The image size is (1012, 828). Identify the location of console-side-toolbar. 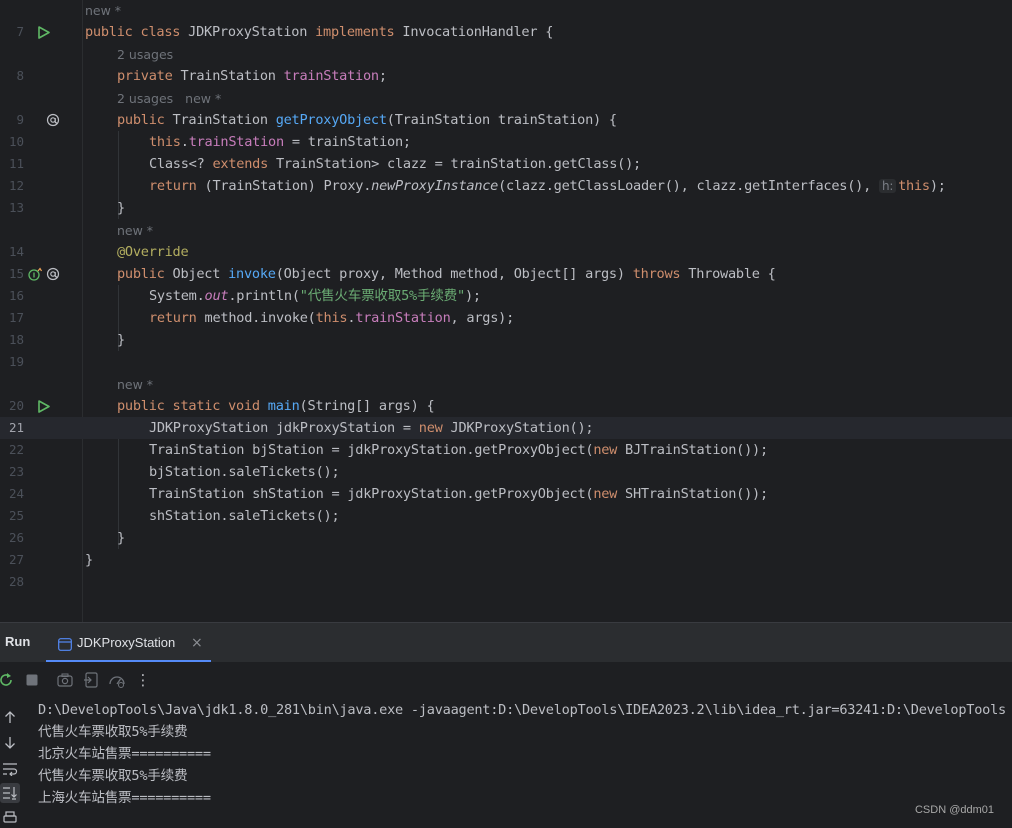
(13, 761).